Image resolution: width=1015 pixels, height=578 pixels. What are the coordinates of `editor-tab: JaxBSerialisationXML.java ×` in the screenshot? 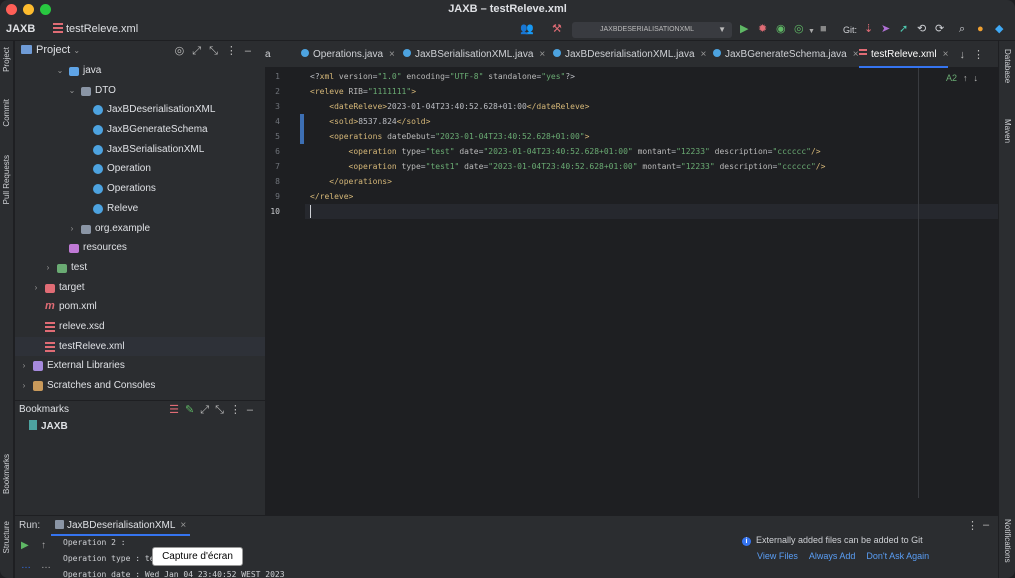 It's located at (474, 54).